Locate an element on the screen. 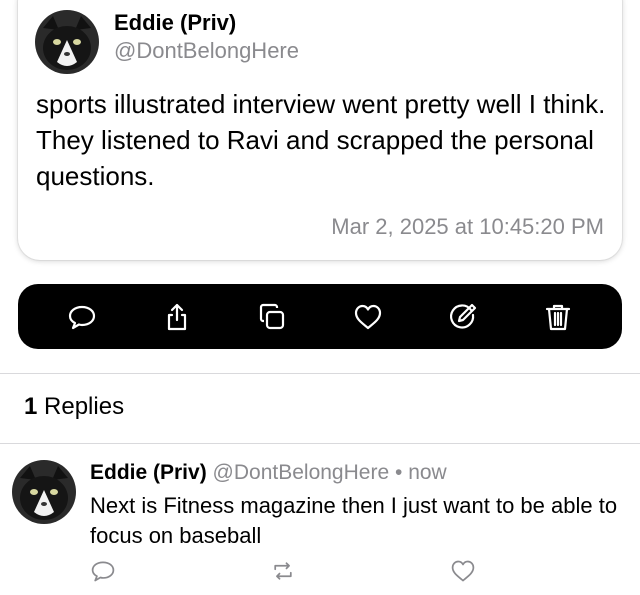 Image resolution: width=640 pixels, height=595 pixels. replies-count: 1 Replies is located at coordinates (74, 407).